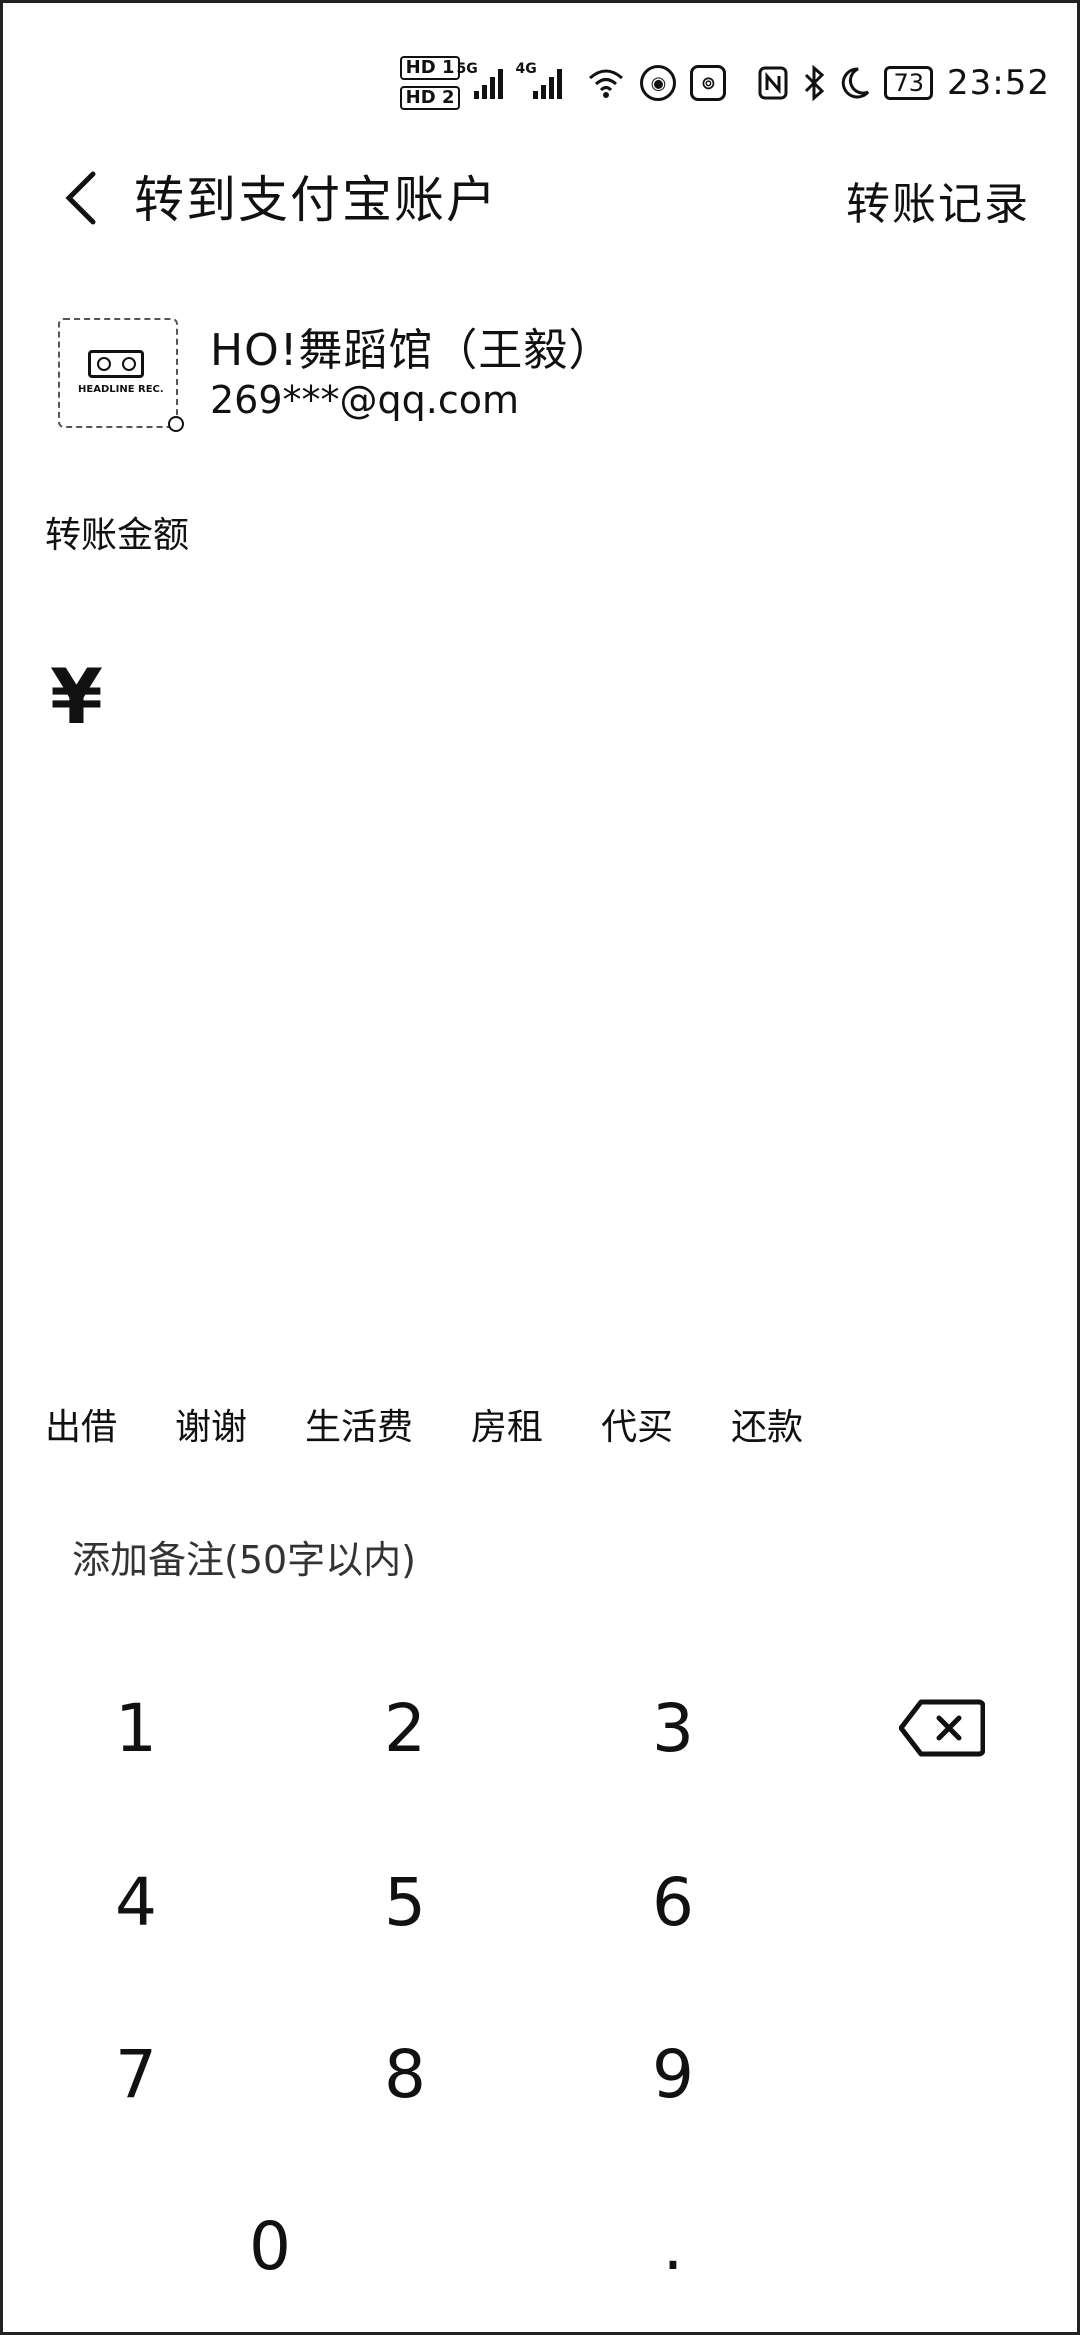 The width and height of the screenshot is (1080, 2335). Describe the element at coordinates (480, 80) in the screenshot. I see `signal-icon: 5G` at that location.